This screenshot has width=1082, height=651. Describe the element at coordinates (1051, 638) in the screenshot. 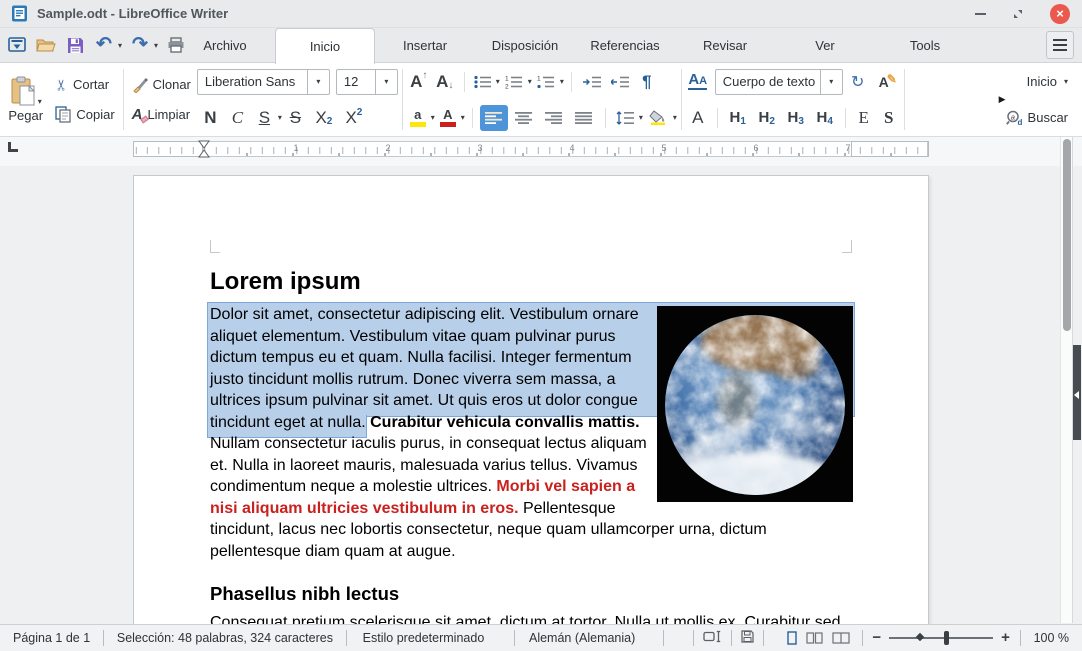

I see `zoom-percentage: 100 %` at that location.